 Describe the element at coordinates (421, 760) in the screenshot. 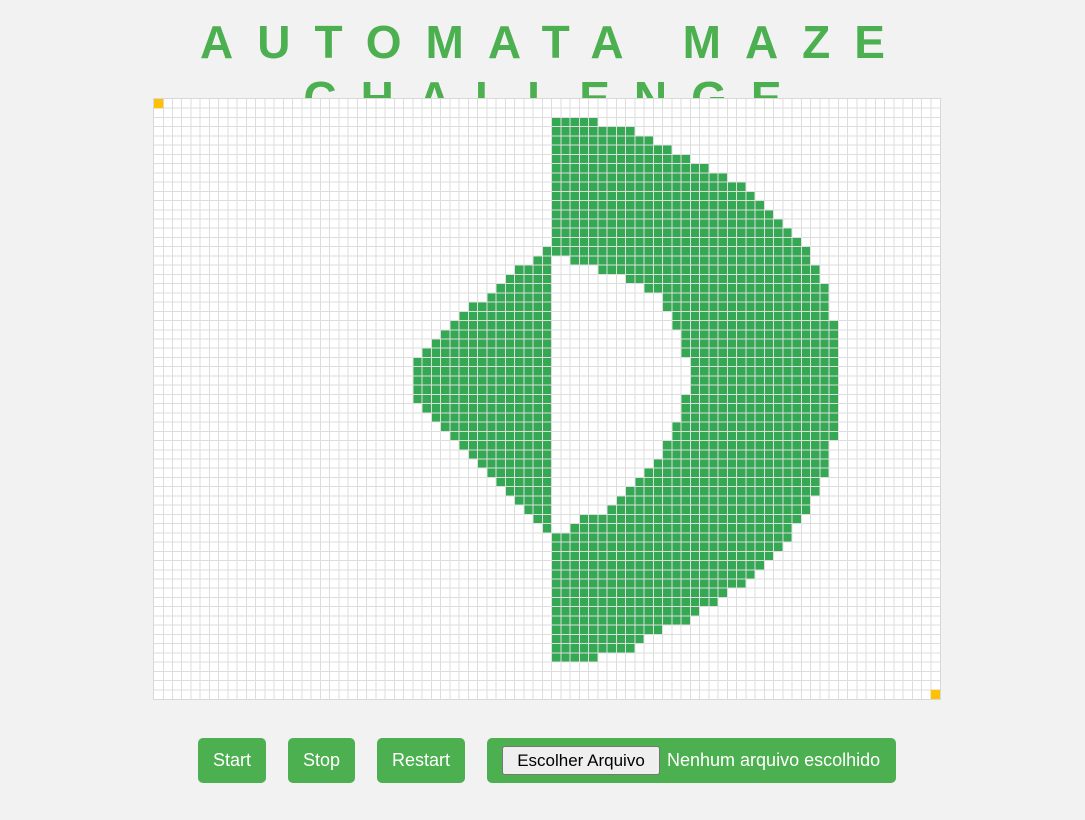

I see `restart-button: Restart` at that location.